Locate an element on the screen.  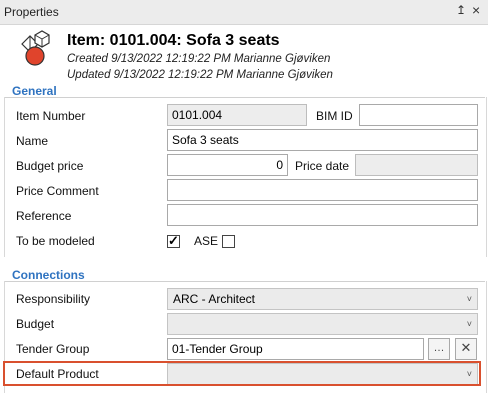
item-number-label: Item Number is located at coordinates (51, 116).